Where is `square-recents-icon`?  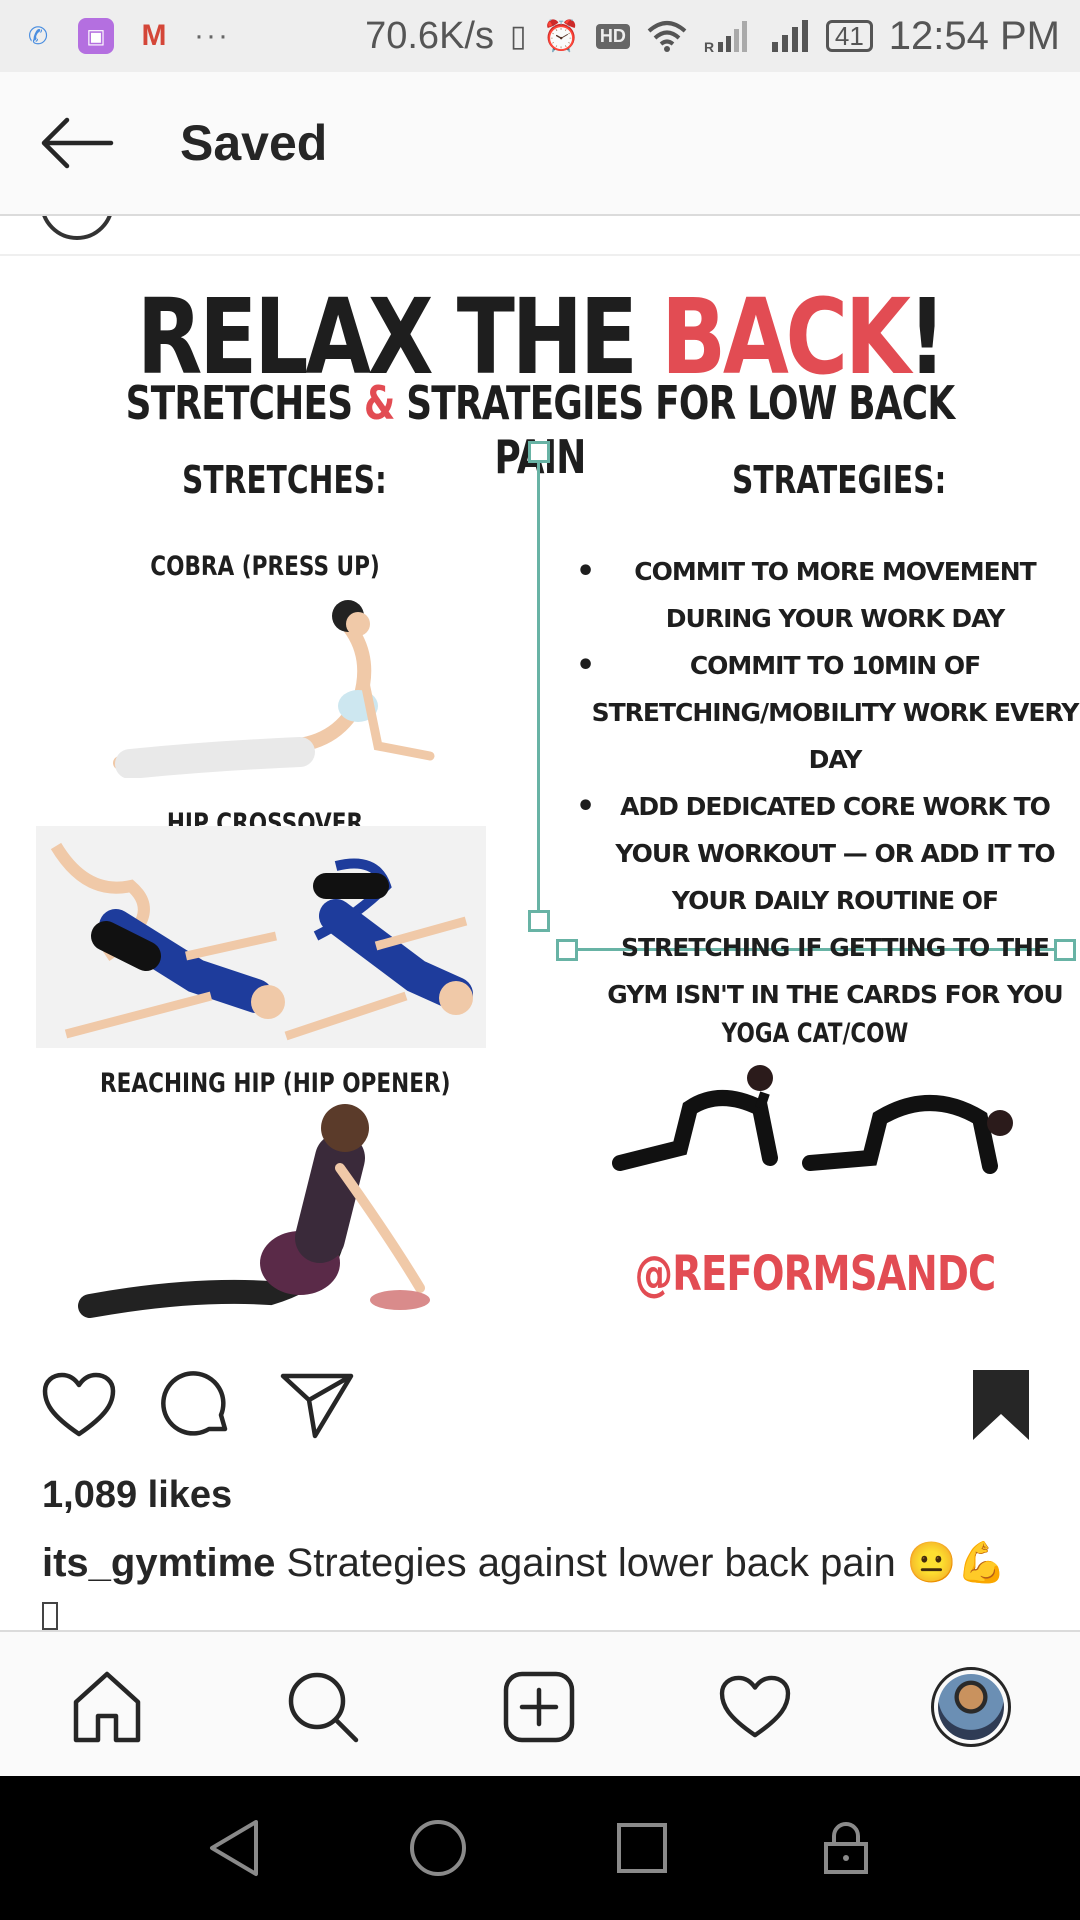
square-recents-icon is located at coordinates (642, 1848).